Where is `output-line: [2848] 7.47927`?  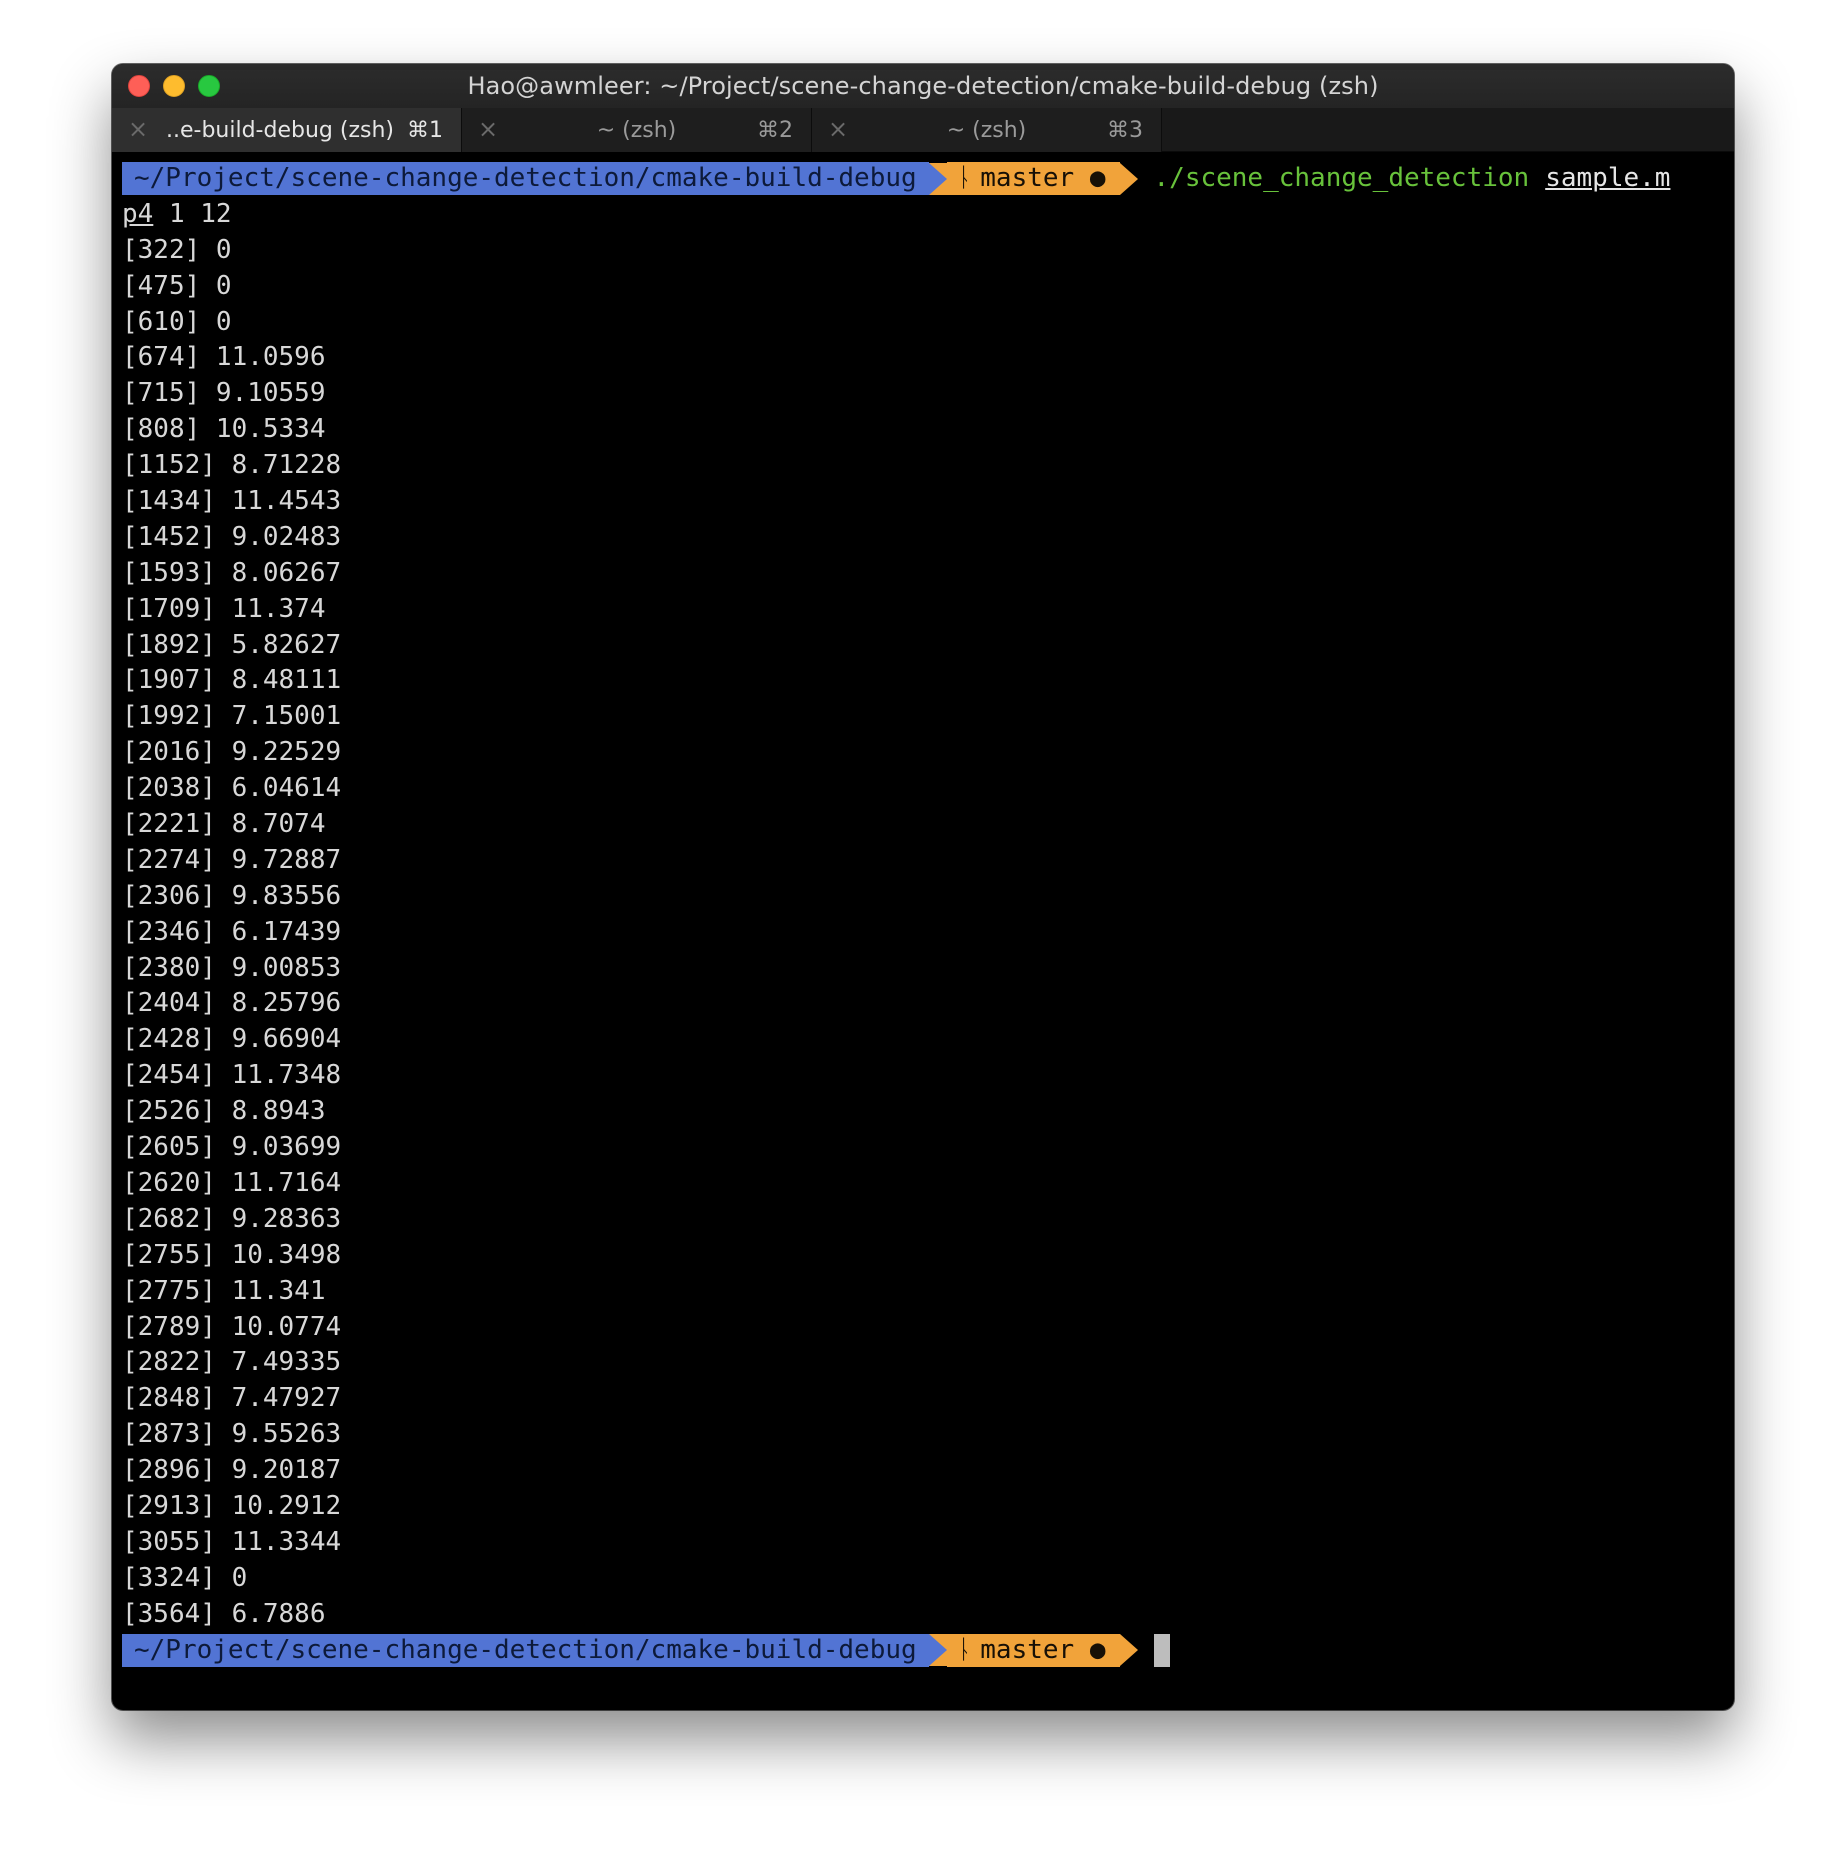
output-line: [2848] 7.47927 is located at coordinates (232, 1398).